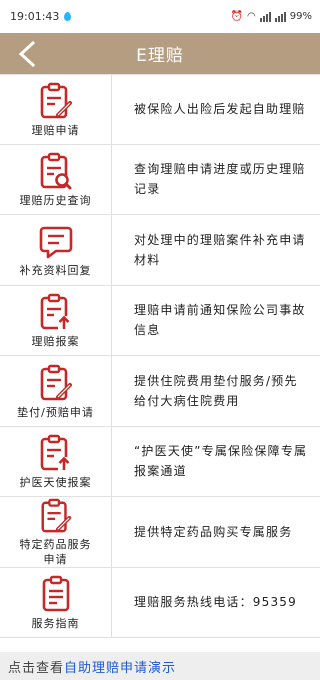 The height and width of the screenshot is (680, 320). I want to click on item-description: 对处理中的理赔案件补充申请材料, so click(220, 249).